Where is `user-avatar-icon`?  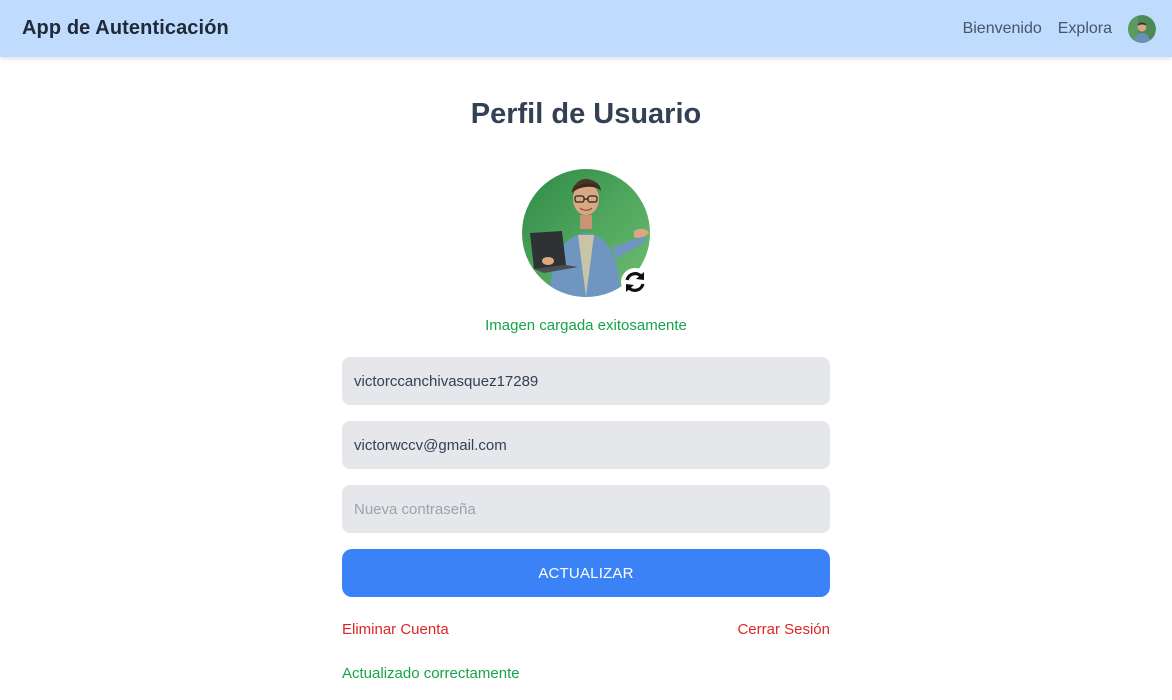
user-avatar-icon is located at coordinates (1142, 28).